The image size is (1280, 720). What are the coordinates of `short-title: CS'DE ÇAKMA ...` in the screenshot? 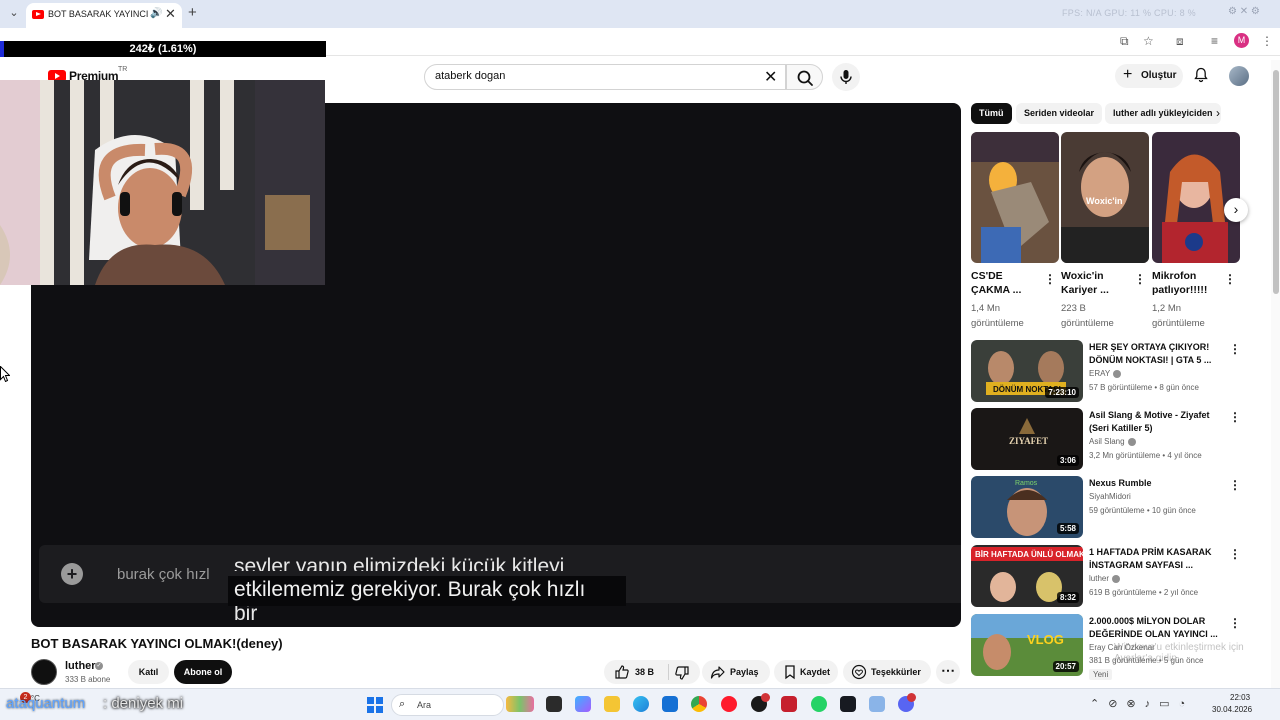 It's located at (1006, 283).